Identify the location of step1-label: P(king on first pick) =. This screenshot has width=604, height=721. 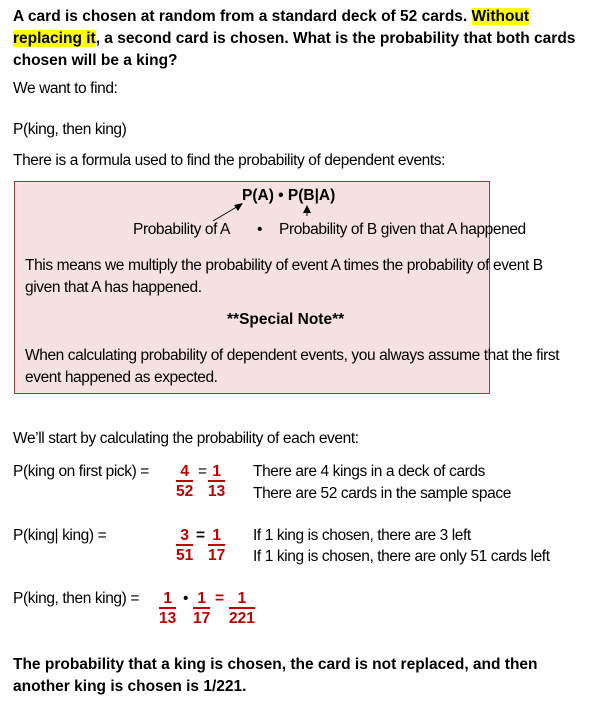
(81, 471).